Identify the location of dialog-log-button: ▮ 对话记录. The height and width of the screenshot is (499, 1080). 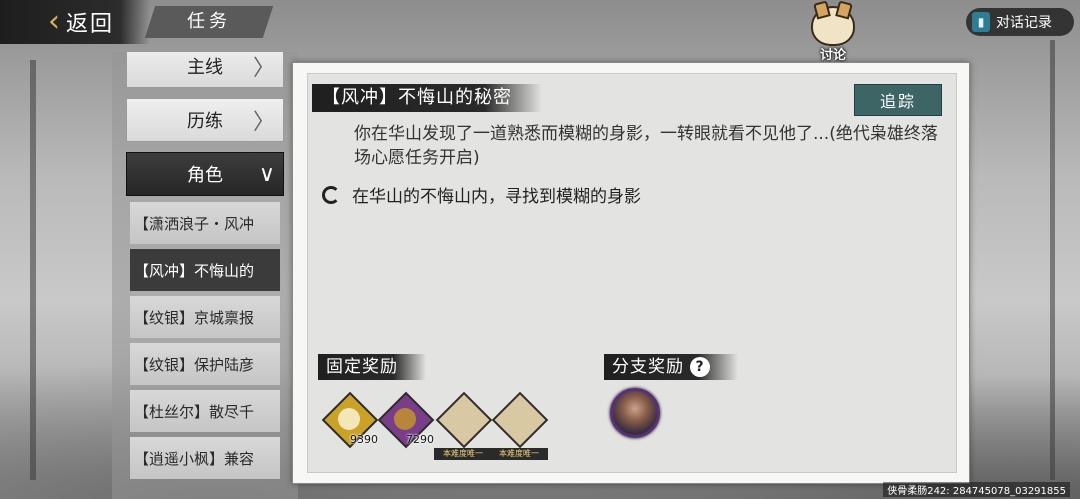
(1020, 22).